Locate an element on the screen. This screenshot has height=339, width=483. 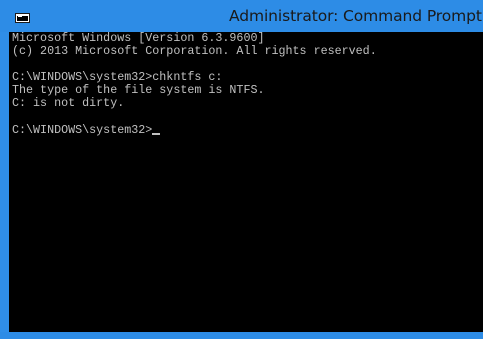
console-line: C:\WINDOWS\system32>chkntfs c: is located at coordinates (117, 77).